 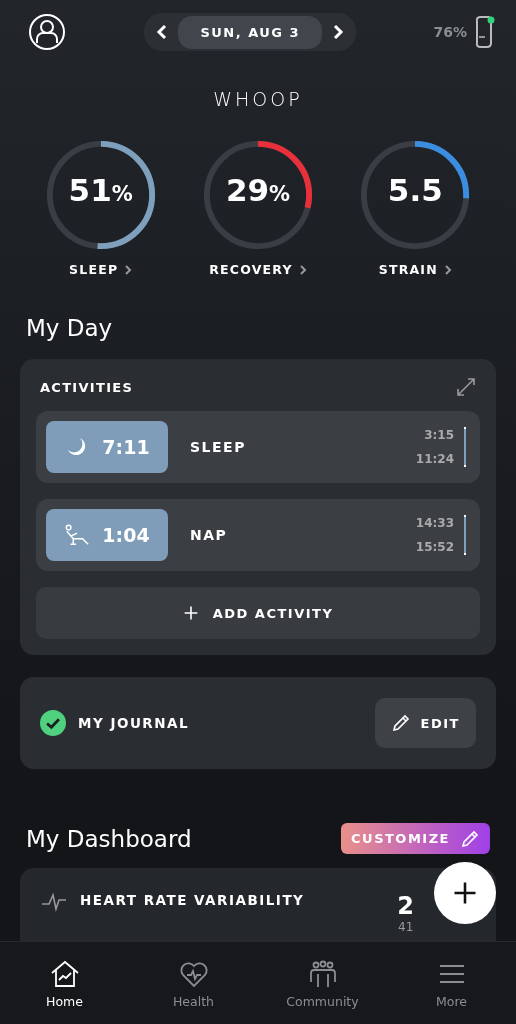 What do you see at coordinates (415, 190) in the screenshot?
I see `score-value: 5.5` at bounding box center [415, 190].